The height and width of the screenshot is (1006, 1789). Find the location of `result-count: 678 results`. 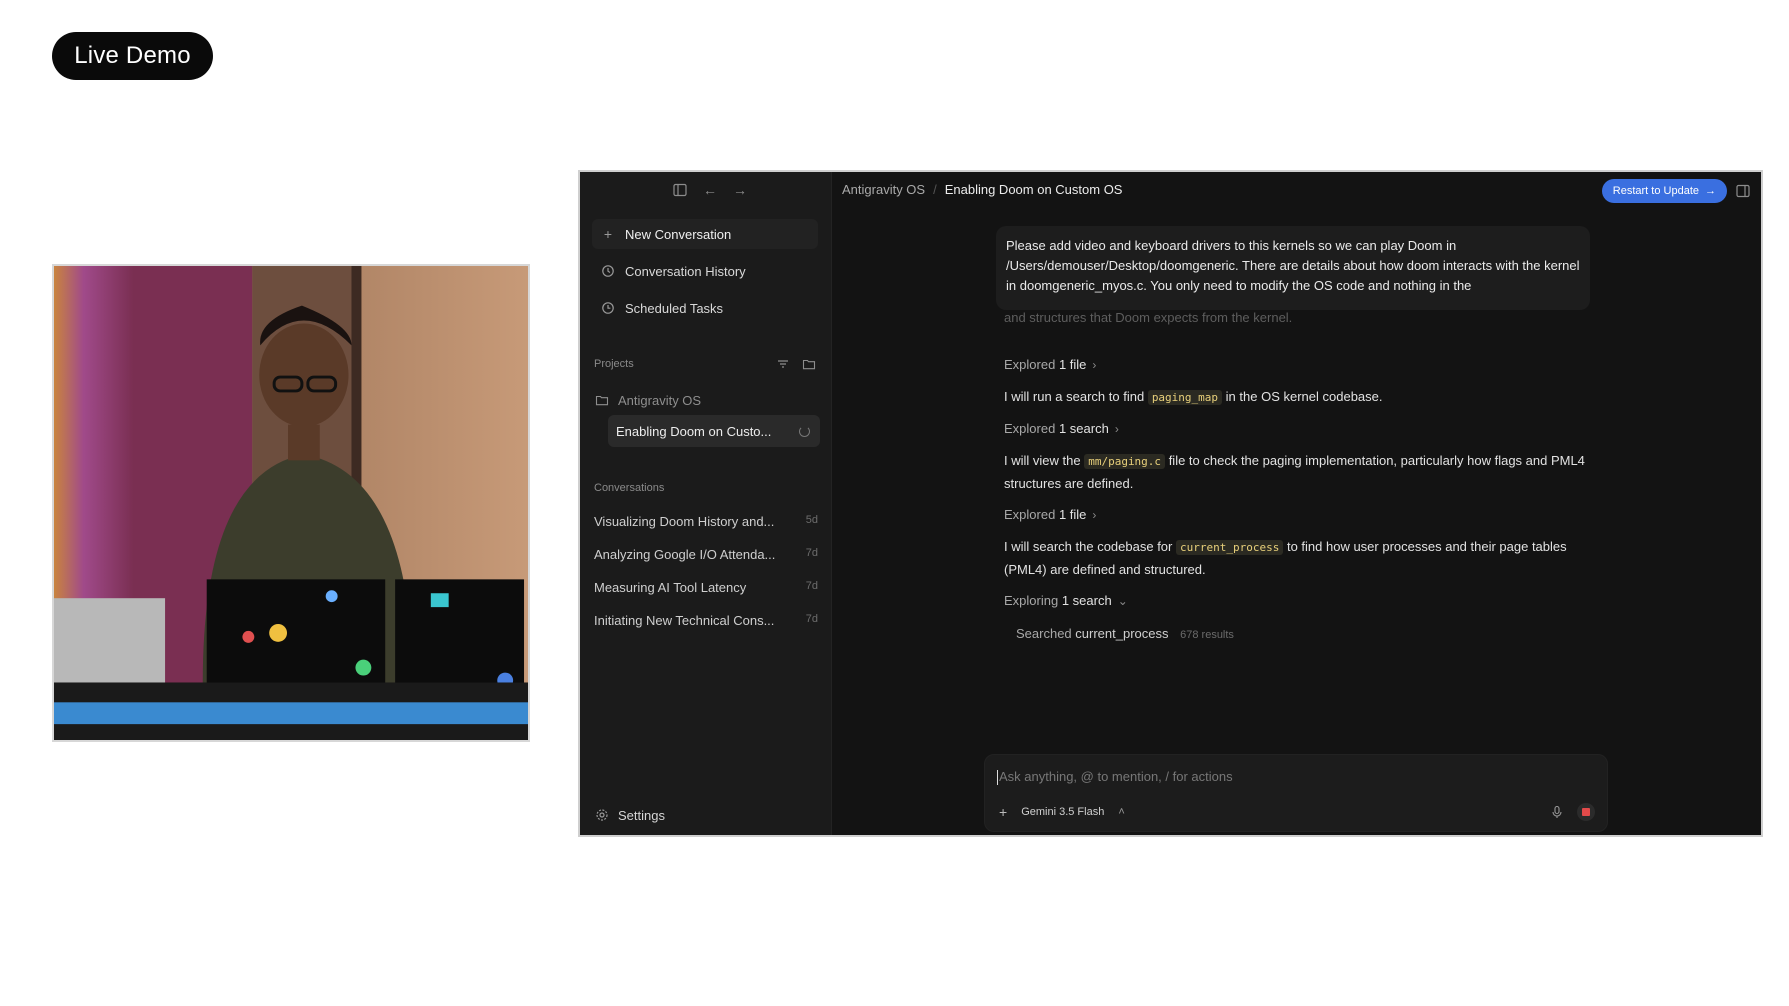

result-count: 678 results is located at coordinates (1207, 635).